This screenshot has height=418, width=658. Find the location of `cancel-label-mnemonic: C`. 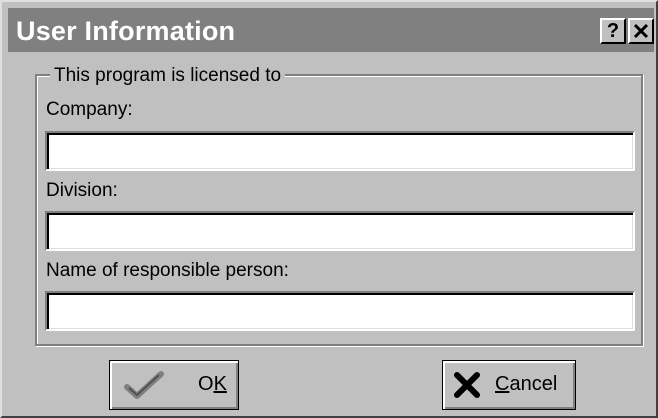

cancel-label-mnemonic: C is located at coordinates (502, 384).